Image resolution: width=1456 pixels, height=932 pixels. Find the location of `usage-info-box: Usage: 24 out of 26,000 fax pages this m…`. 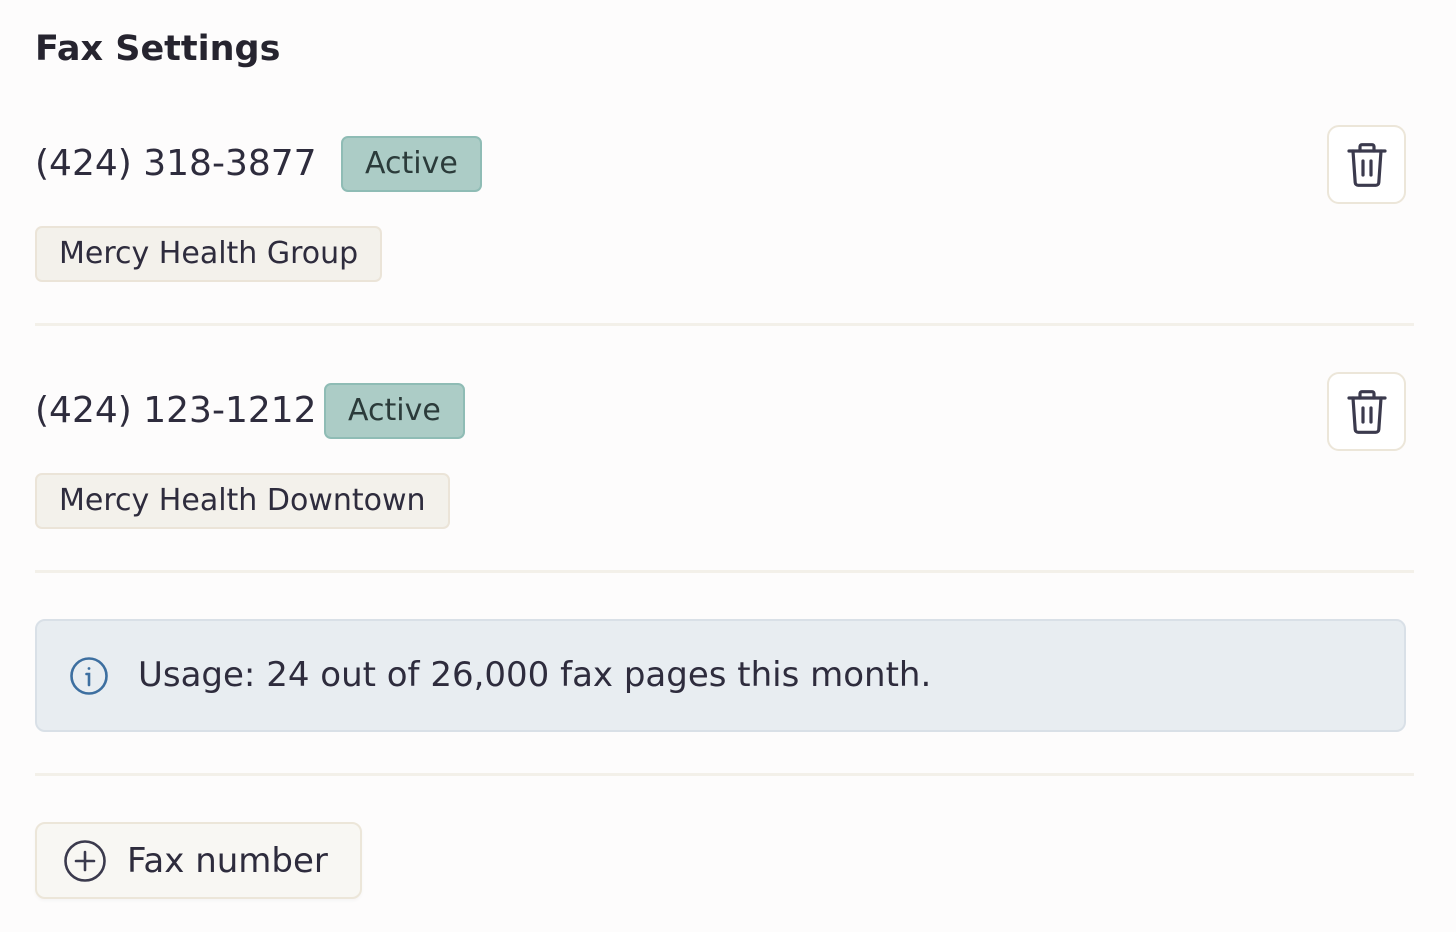

usage-info-box: Usage: 24 out of 26,000 fax pages this m… is located at coordinates (720, 675).